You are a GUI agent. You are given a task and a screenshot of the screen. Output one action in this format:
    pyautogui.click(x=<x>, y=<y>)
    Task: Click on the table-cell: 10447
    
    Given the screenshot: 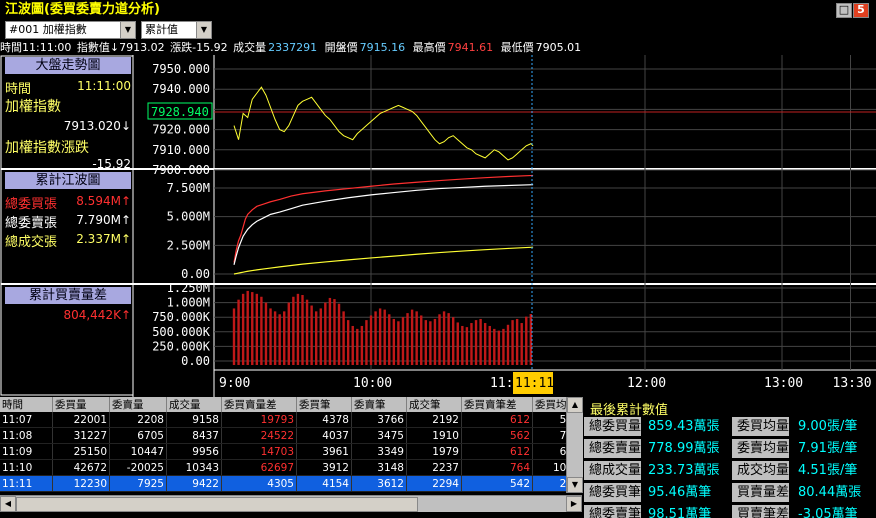 What is the action you would take?
    pyautogui.click(x=138, y=451)
    